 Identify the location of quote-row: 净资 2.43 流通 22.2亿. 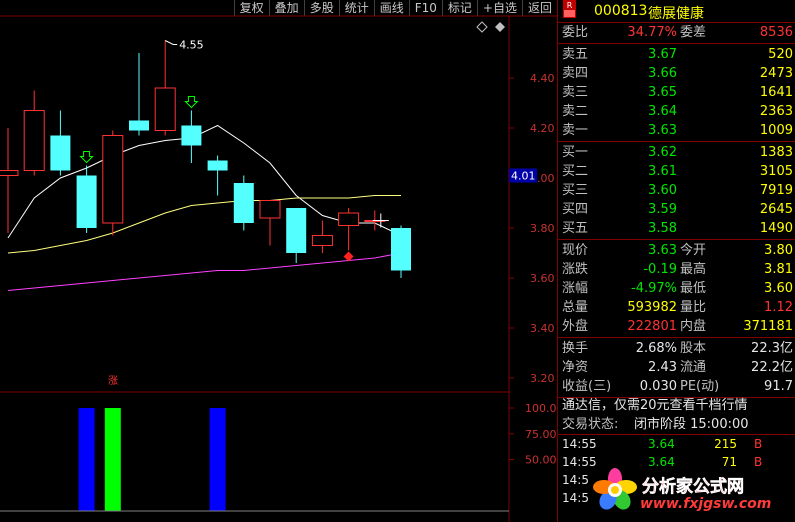
(676, 367).